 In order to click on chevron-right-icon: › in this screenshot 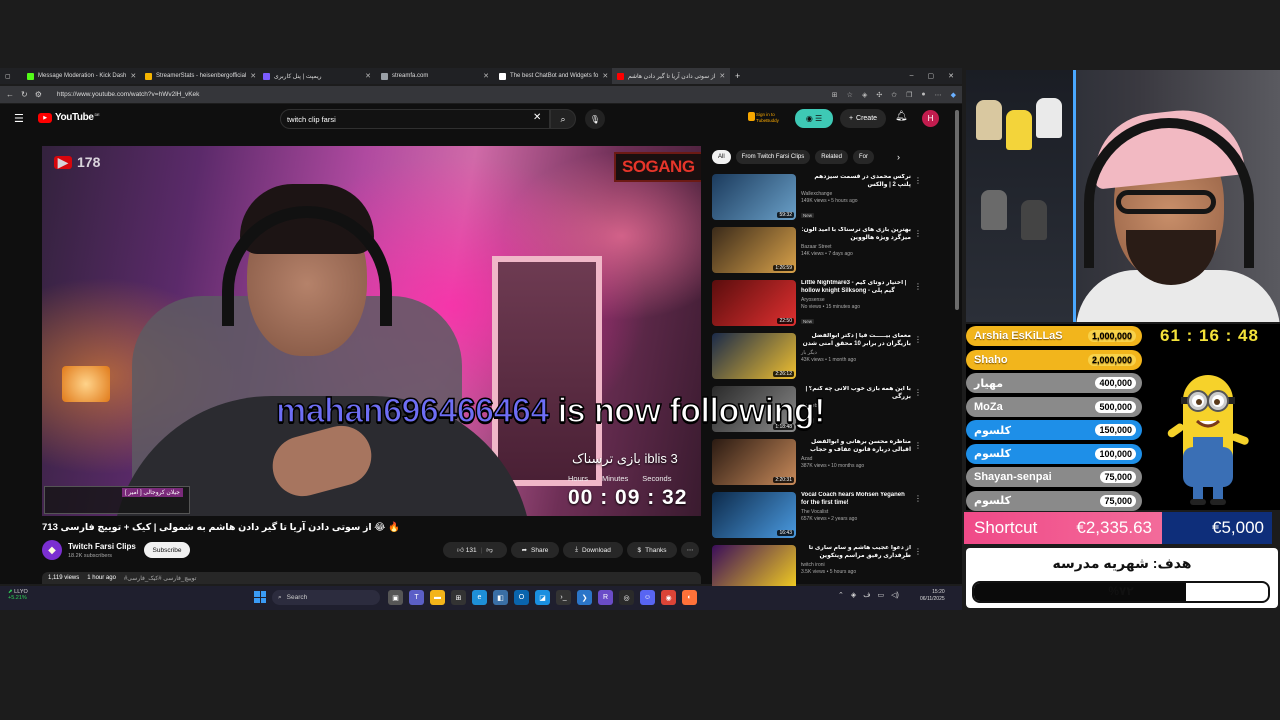, I will do `click(898, 157)`.